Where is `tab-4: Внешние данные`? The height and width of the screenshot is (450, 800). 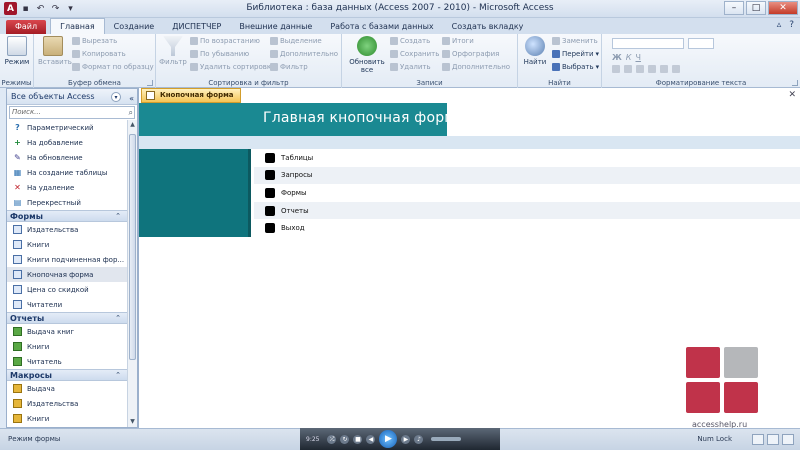 tab-4: Внешние данные is located at coordinates (275, 27).